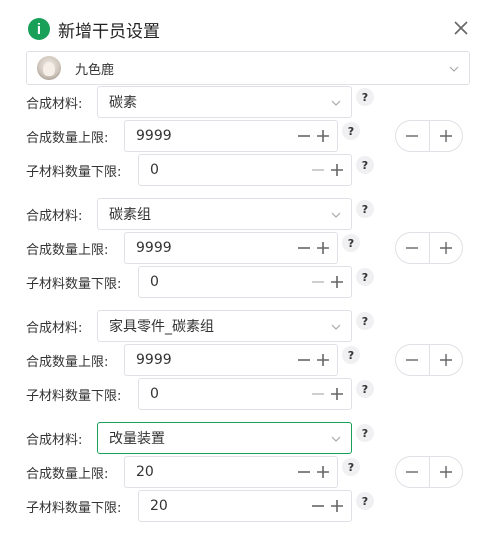  What do you see at coordinates (224, 326) in the screenshot?
I see `material-select: 家具零件_碳素组` at bounding box center [224, 326].